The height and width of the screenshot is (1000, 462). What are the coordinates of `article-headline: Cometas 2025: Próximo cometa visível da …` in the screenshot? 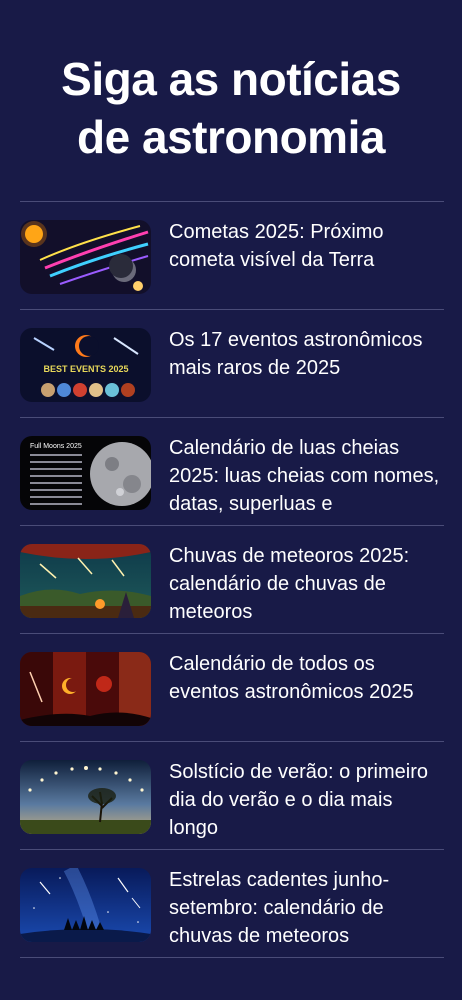 It's located at (306, 260).